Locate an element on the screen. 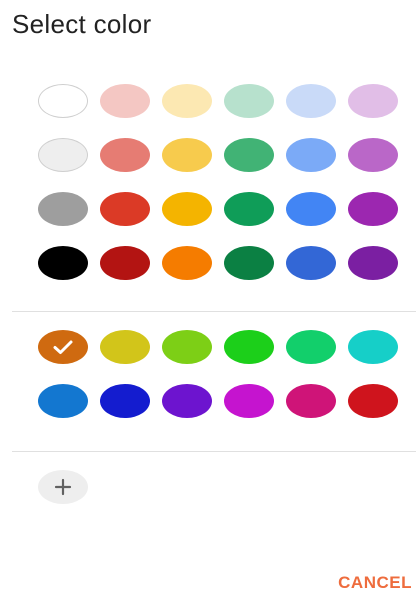 Image resolution: width=416 pixels, height=594 pixels. check-icon is located at coordinates (63, 347).